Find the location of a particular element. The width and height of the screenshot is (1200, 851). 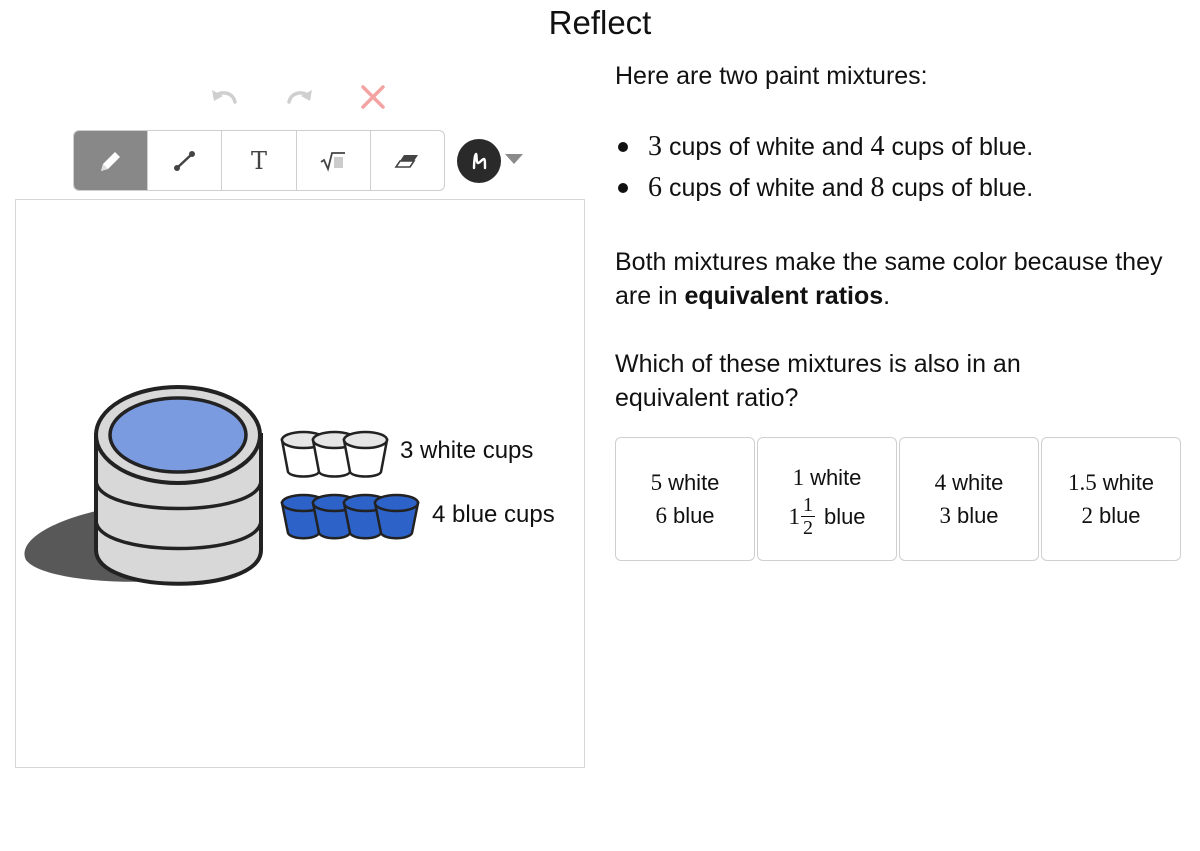

redo-icon is located at coordinates (299, 97).